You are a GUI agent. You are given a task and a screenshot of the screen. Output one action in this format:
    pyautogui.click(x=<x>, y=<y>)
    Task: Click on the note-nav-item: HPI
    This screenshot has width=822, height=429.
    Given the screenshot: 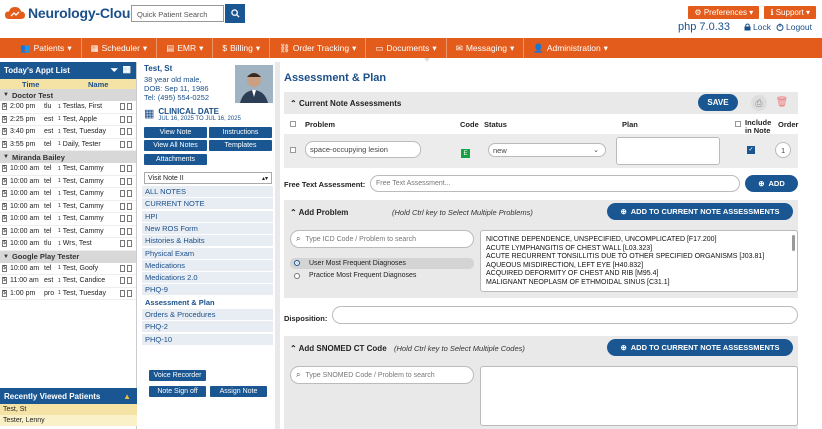 What is the action you would take?
    pyautogui.click(x=207, y=216)
    